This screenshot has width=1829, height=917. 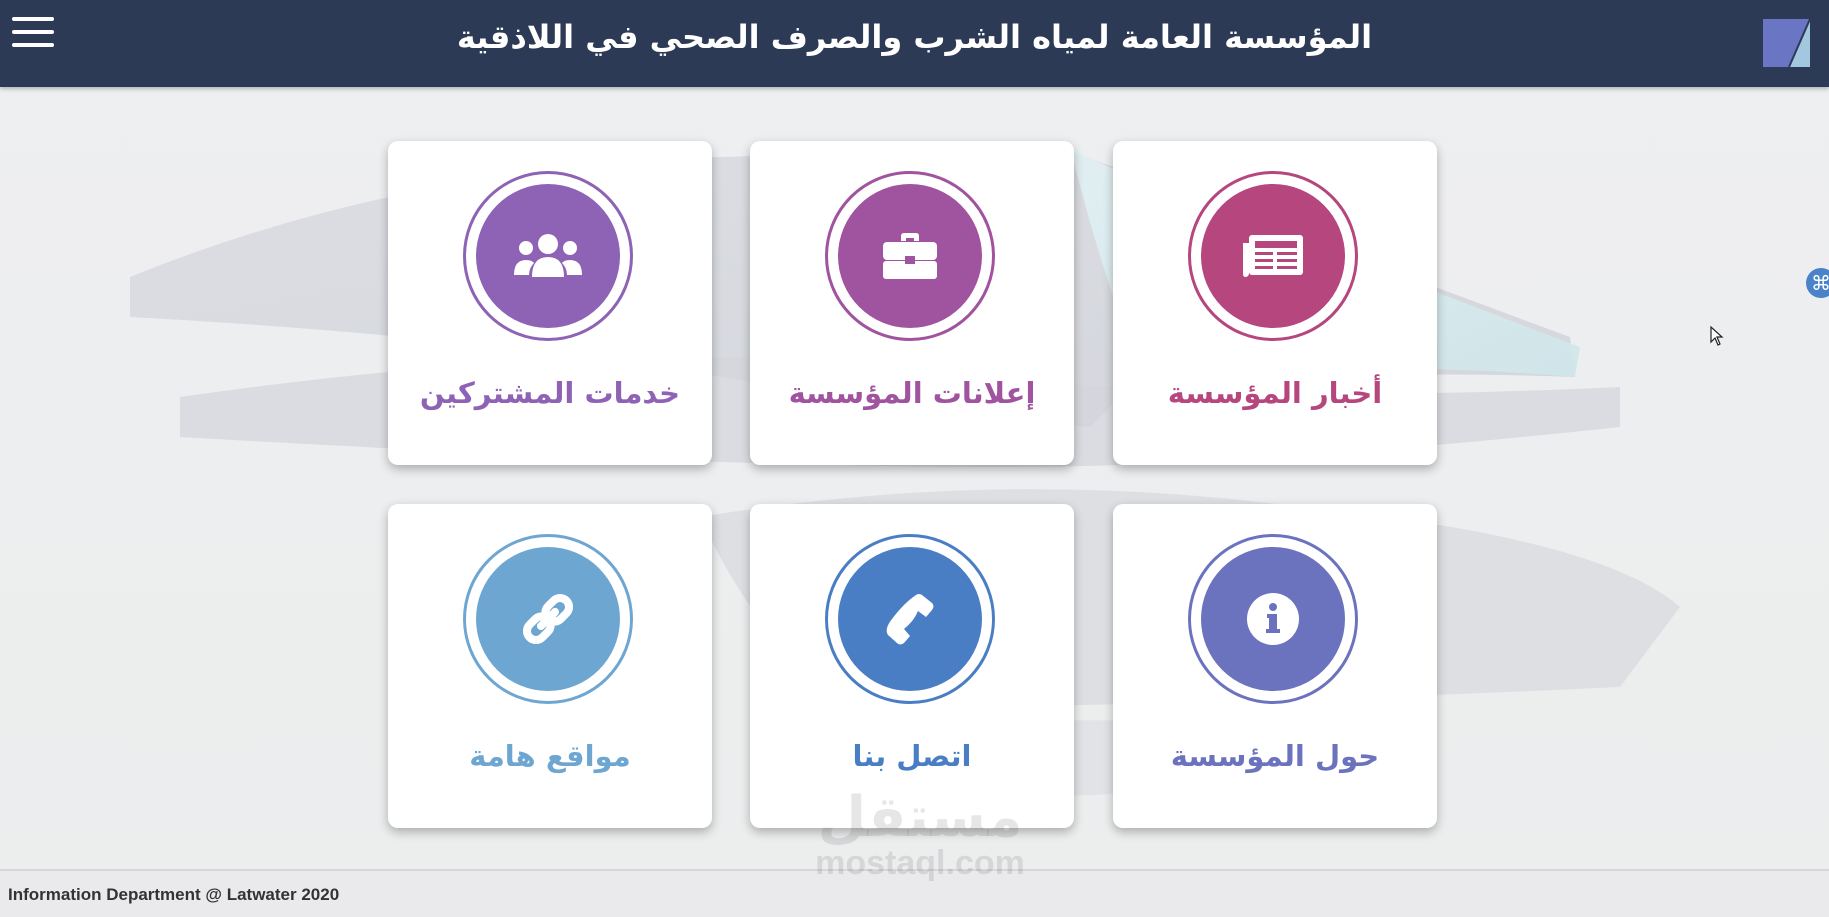 What do you see at coordinates (912, 756) in the screenshot?
I see `tile-label: اتصل بنا` at bounding box center [912, 756].